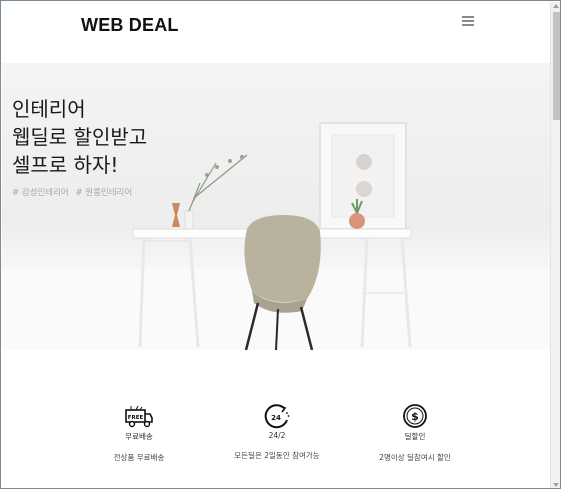  I want to click on hero-title-line-1: 인테리어, so click(49, 109).